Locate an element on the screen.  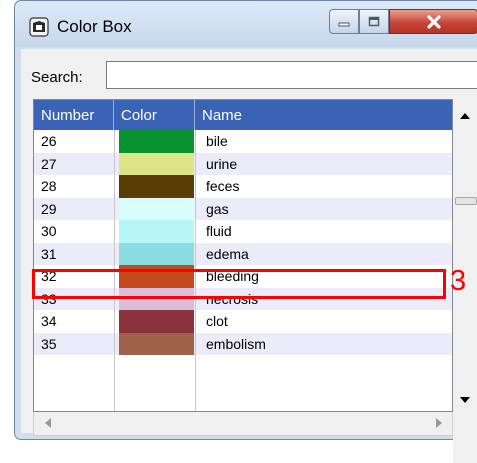
item-name: feces is located at coordinates (223, 186).